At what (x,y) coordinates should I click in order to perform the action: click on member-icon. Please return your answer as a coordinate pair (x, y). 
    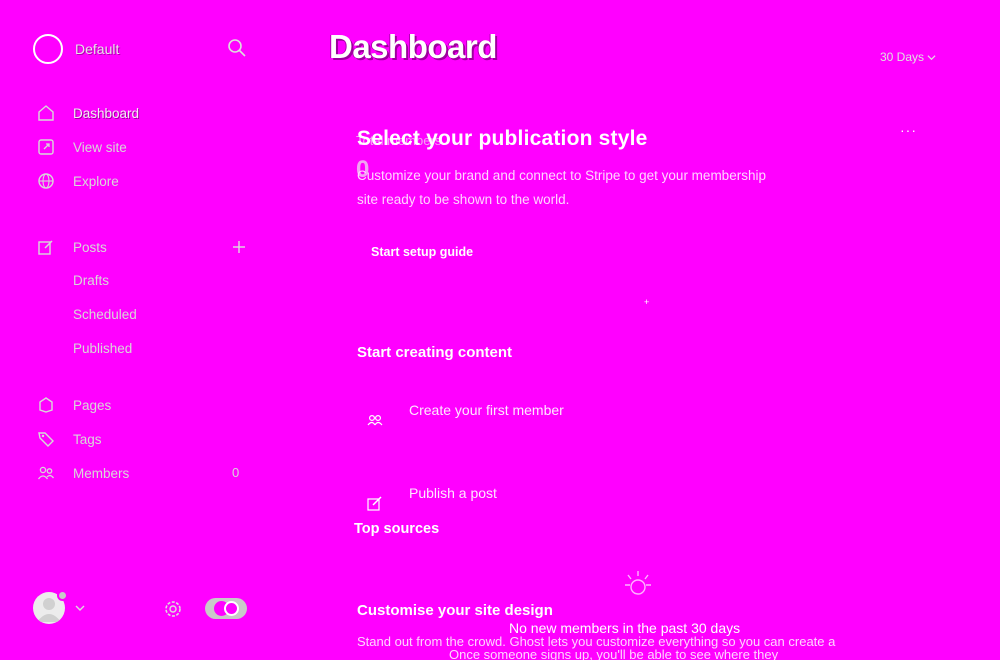
    Looking at the image, I should click on (375, 420).